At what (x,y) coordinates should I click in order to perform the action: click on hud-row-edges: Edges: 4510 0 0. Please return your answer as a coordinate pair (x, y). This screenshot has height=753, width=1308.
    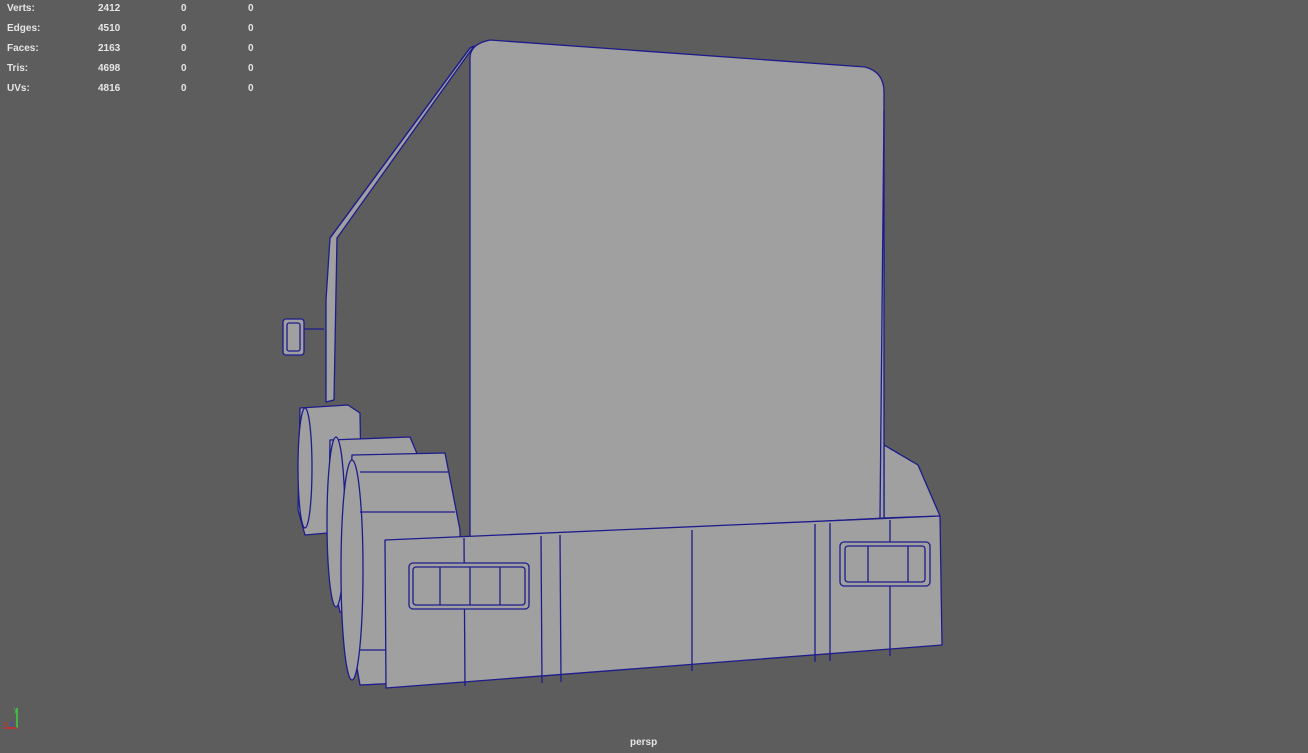
    Looking at the image, I should click on (130, 28).